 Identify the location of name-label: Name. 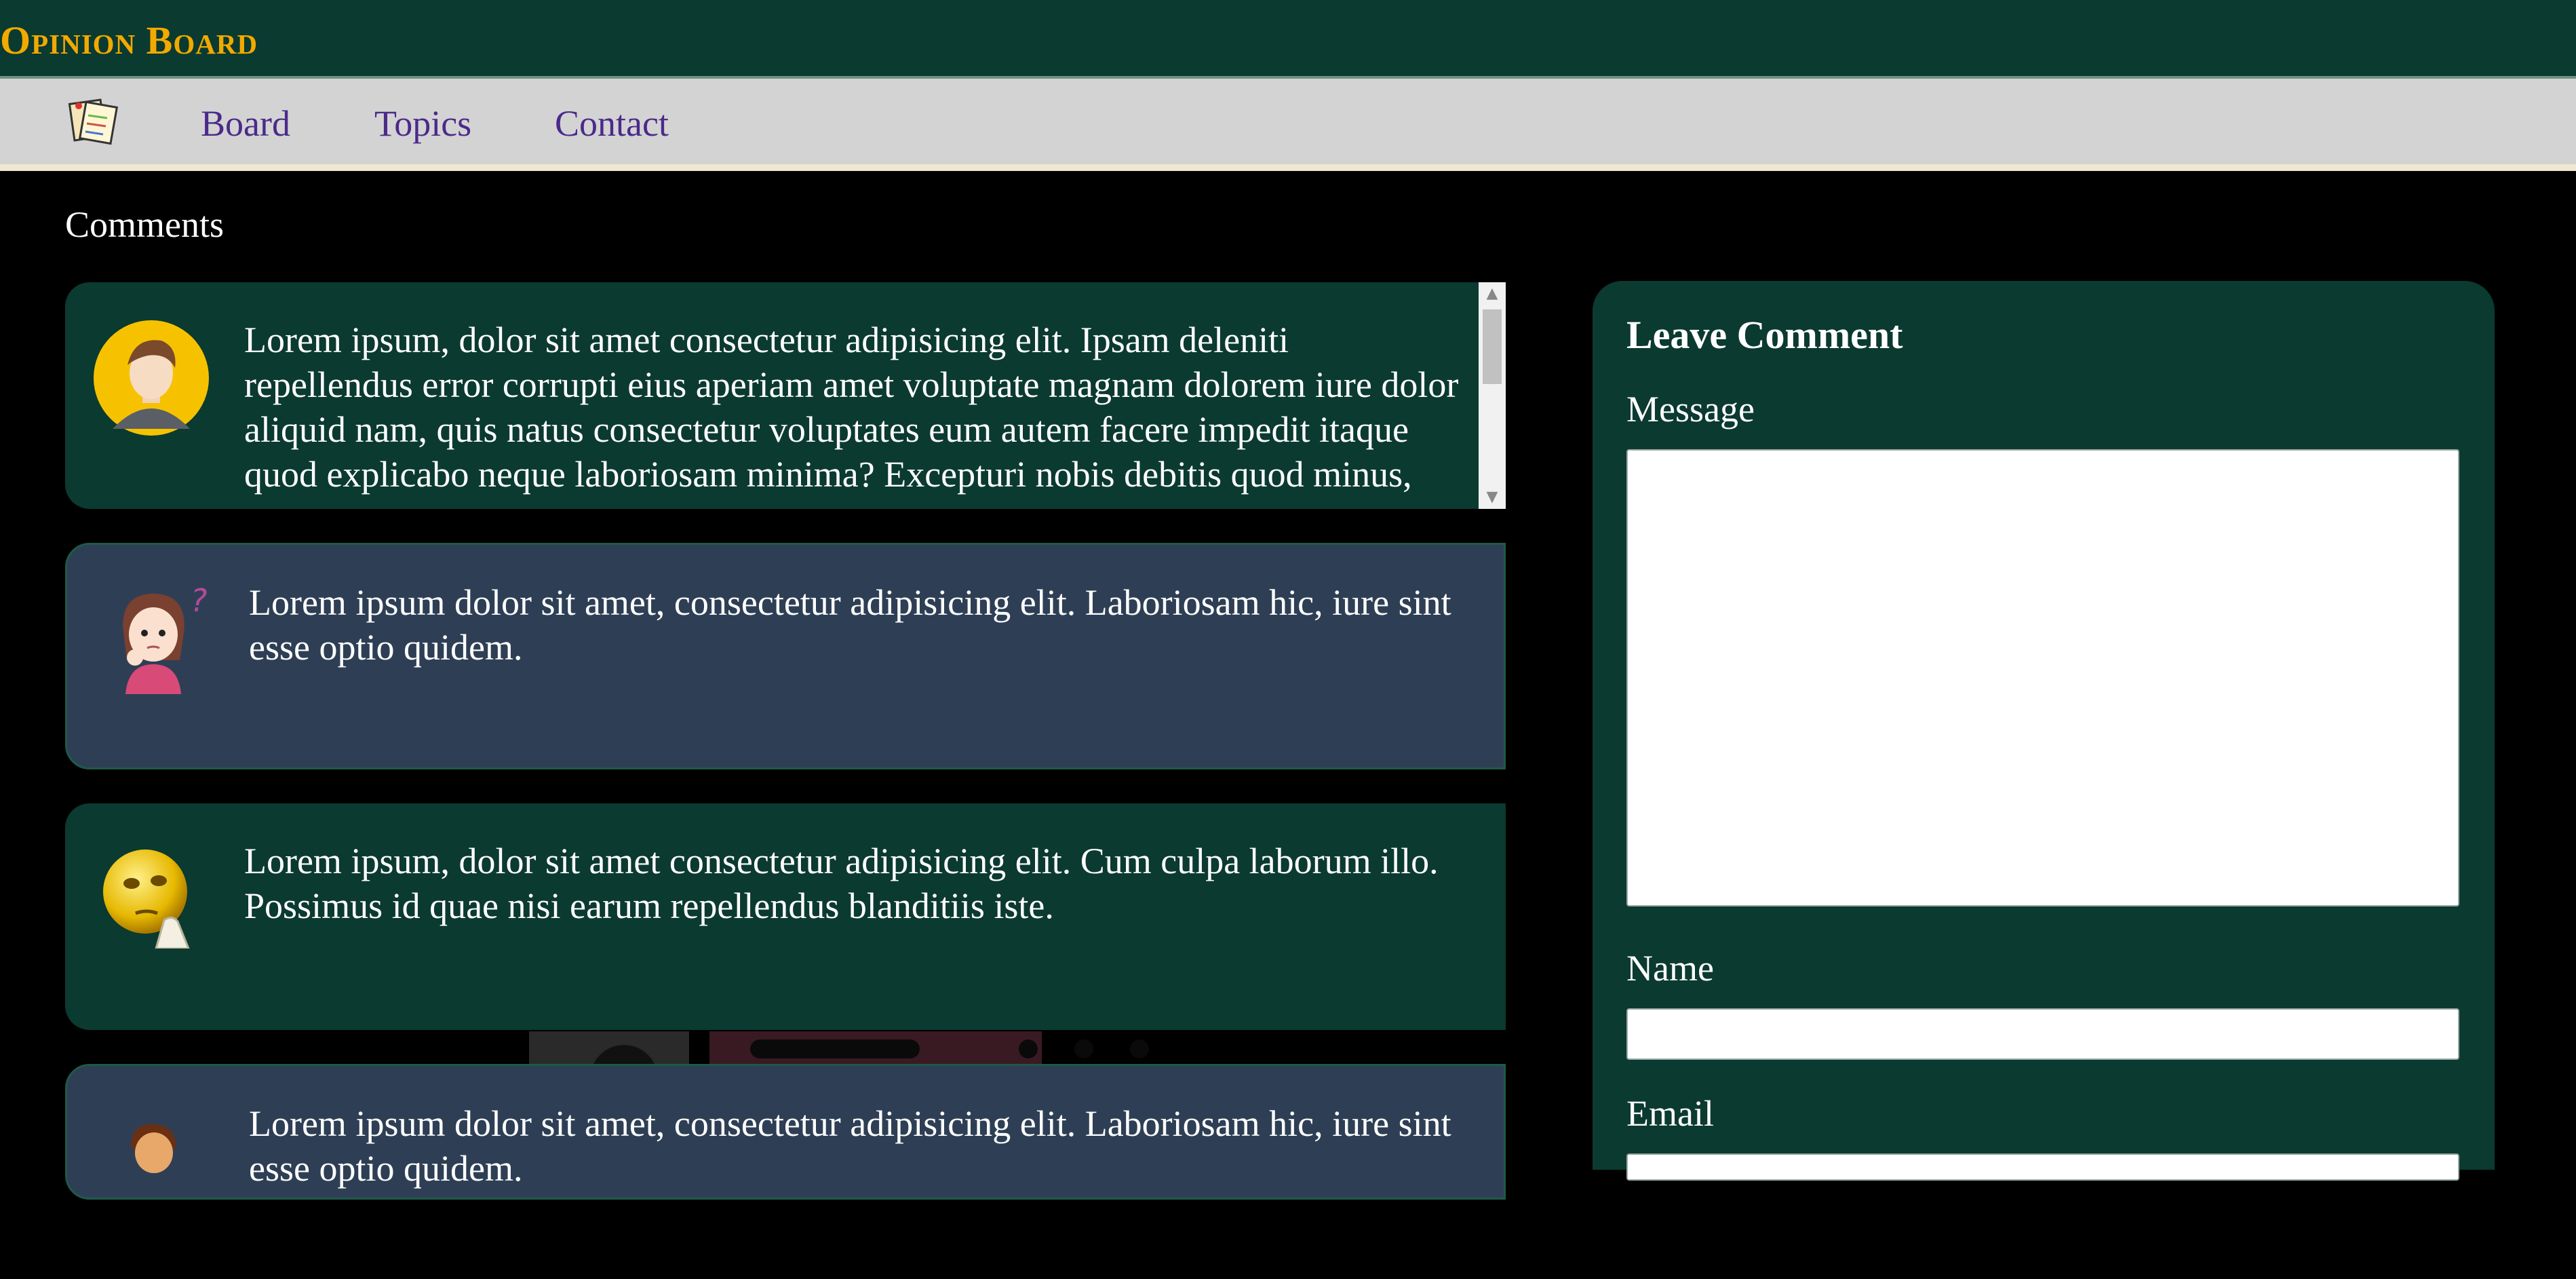
(1670, 968).